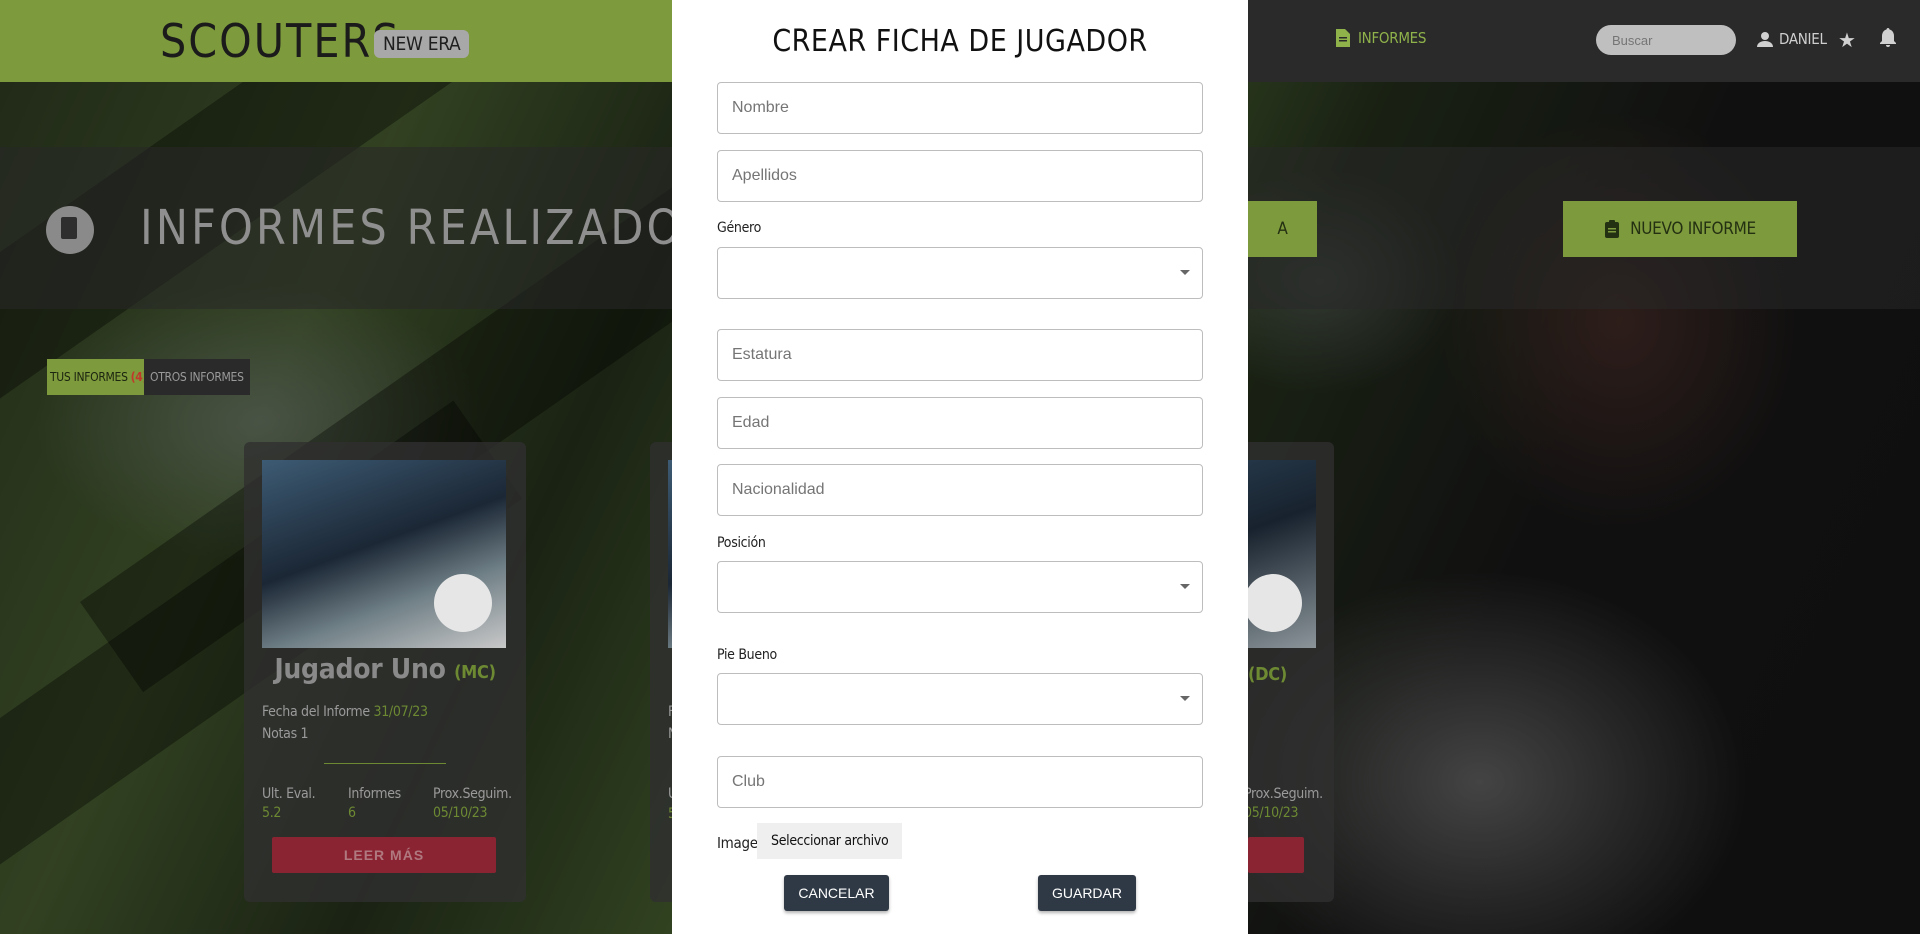 The width and height of the screenshot is (1920, 934). Describe the element at coordinates (374, 803) in the screenshot. I see `stat-reports: Informes 6` at that location.